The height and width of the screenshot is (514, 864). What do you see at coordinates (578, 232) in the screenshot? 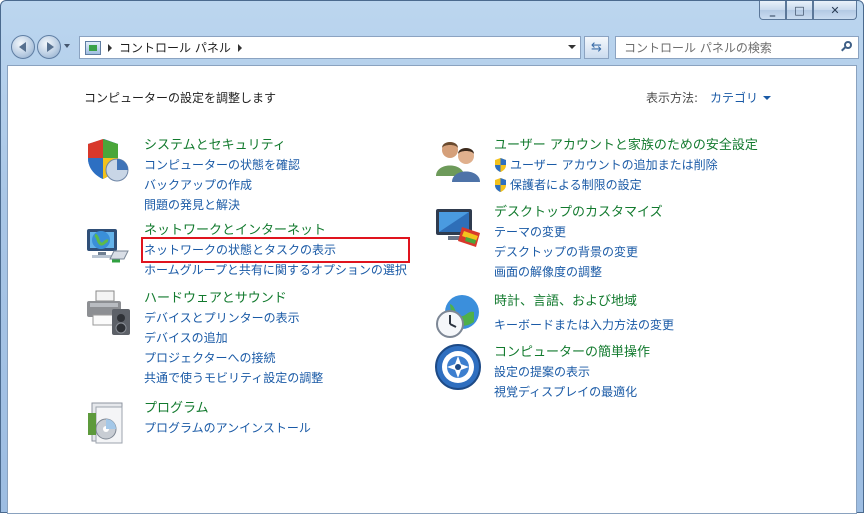
I see `link-change-theme: テーマの変更` at bounding box center [578, 232].